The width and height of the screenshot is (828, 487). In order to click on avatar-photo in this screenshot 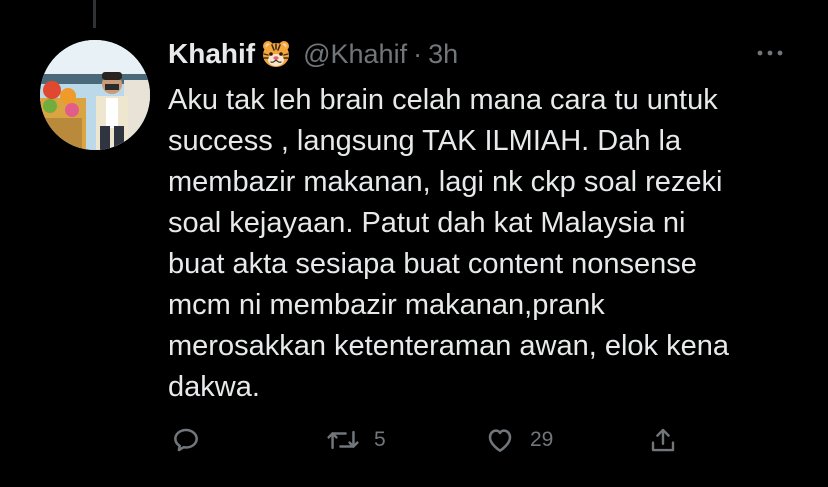, I will do `click(95, 95)`.